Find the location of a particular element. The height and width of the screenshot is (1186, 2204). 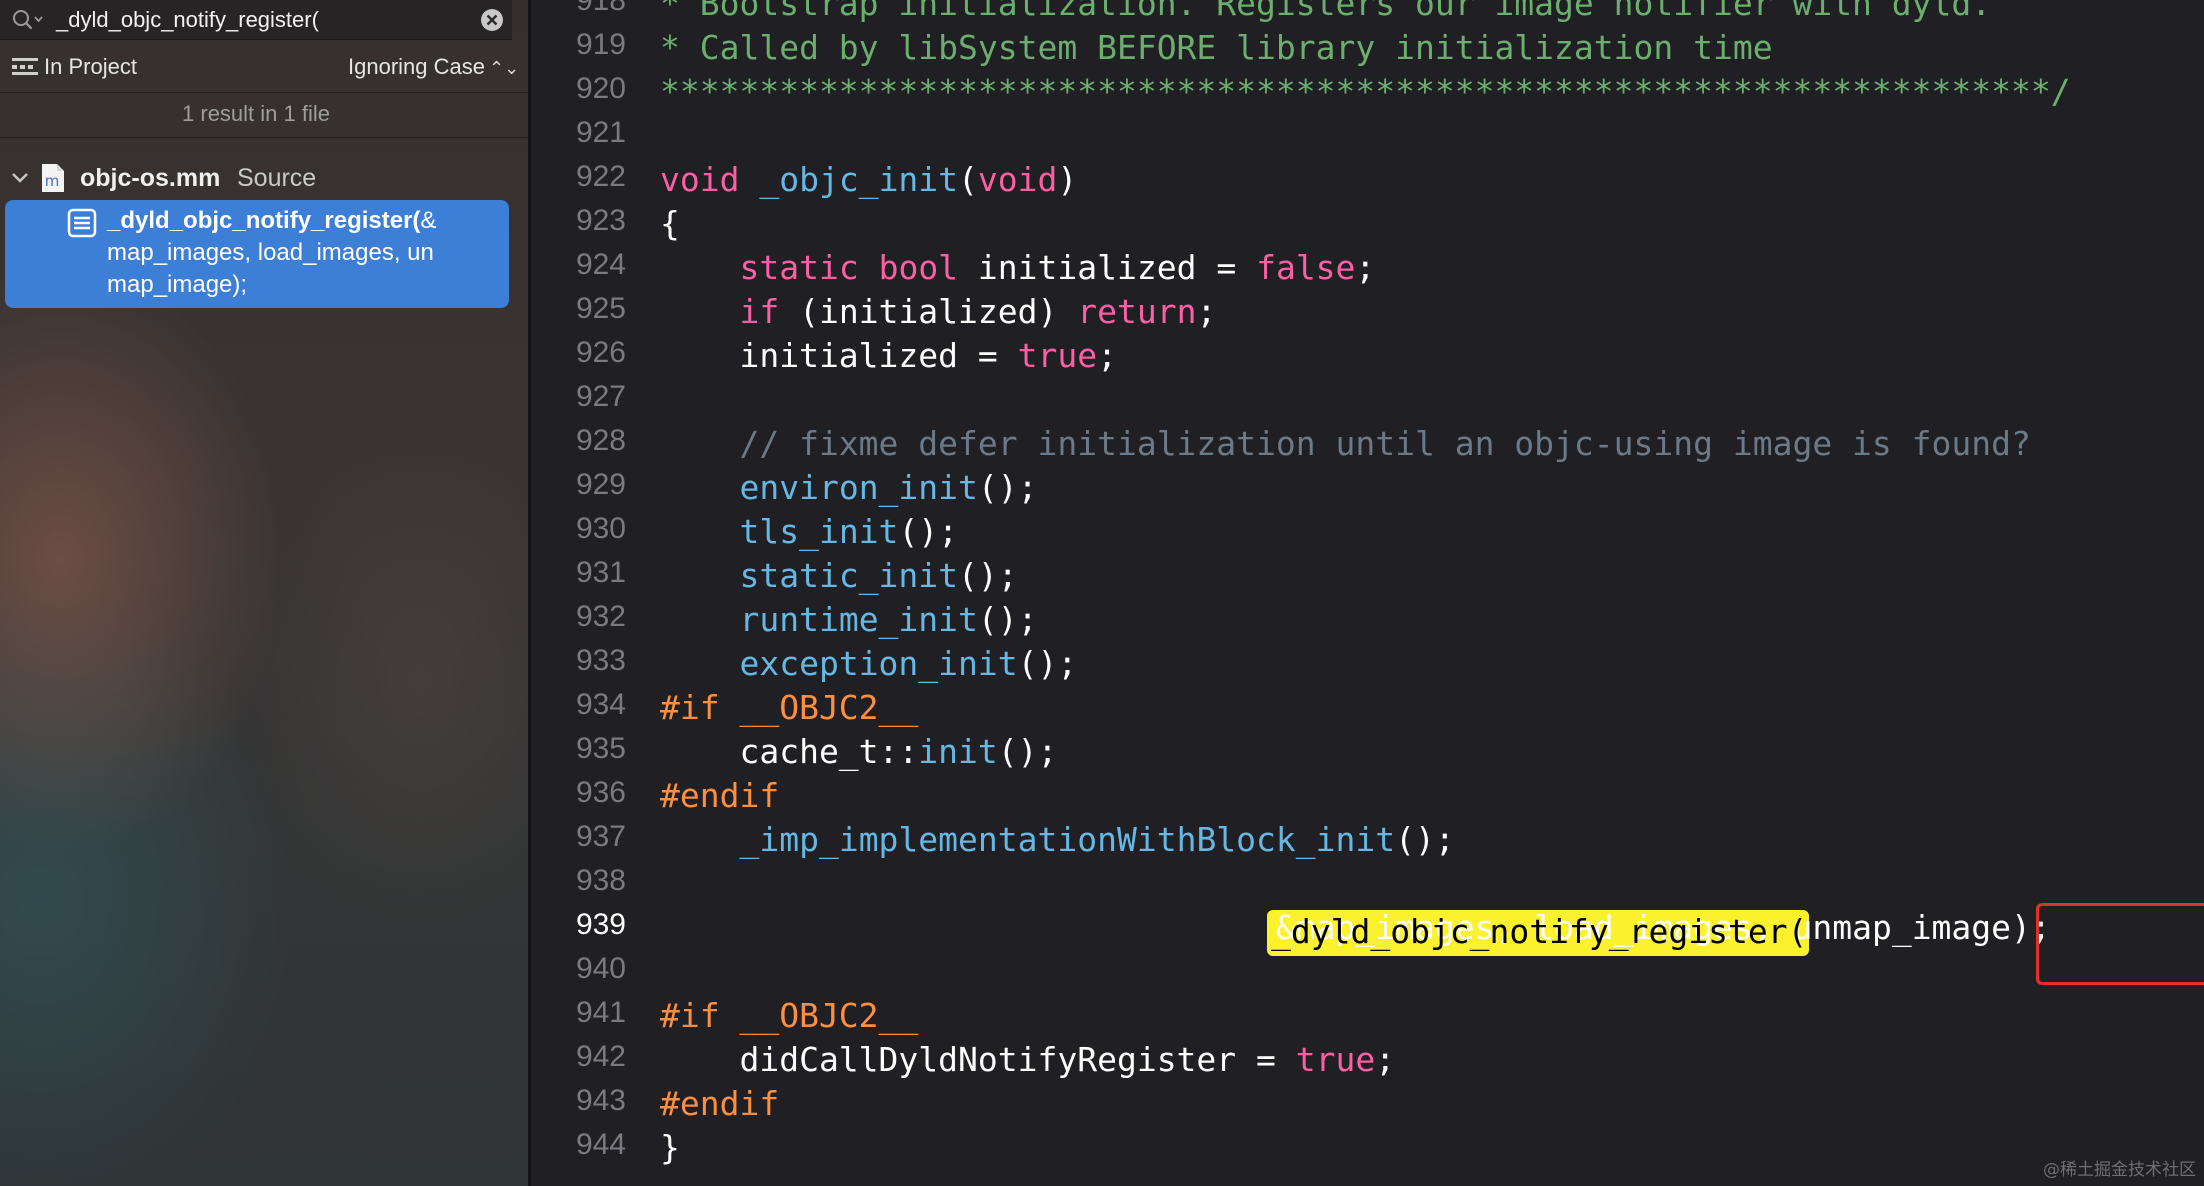

watermark: @稀土掘金技术社区 is located at coordinates (2119, 1170).